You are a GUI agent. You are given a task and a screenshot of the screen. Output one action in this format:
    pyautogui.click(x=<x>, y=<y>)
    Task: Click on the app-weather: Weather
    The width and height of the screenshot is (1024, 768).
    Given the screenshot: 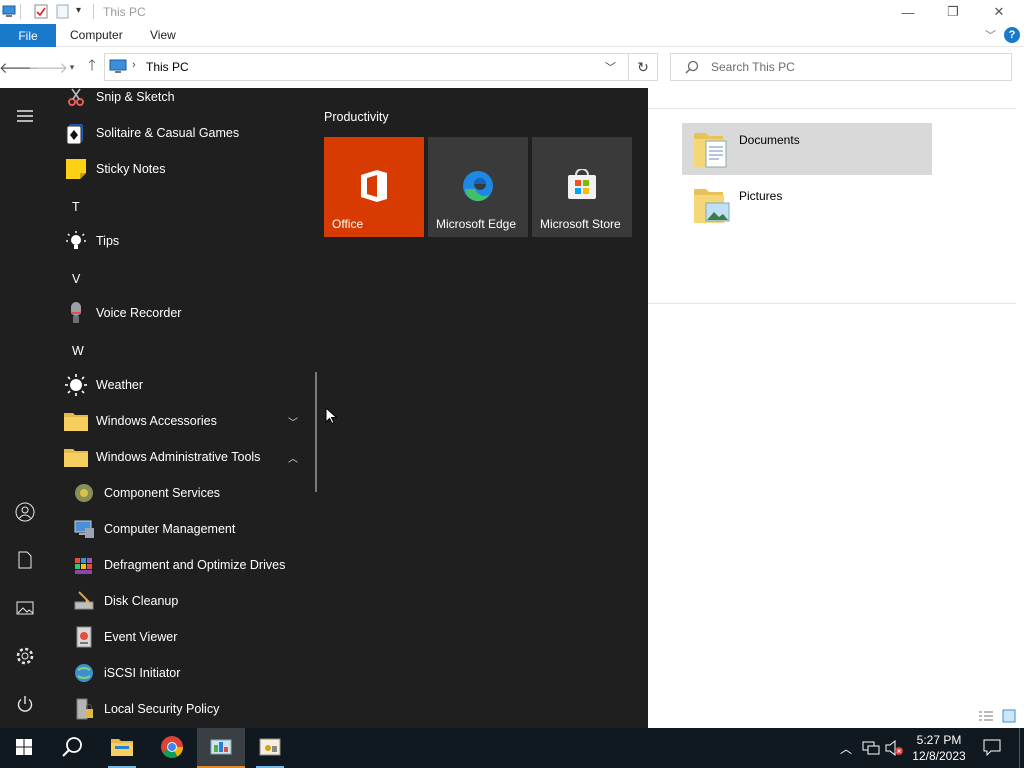 What is the action you would take?
    pyautogui.click(x=185, y=385)
    